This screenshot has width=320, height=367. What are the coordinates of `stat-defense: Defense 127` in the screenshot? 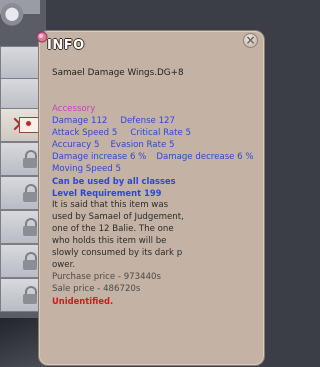 It's located at (147, 121).